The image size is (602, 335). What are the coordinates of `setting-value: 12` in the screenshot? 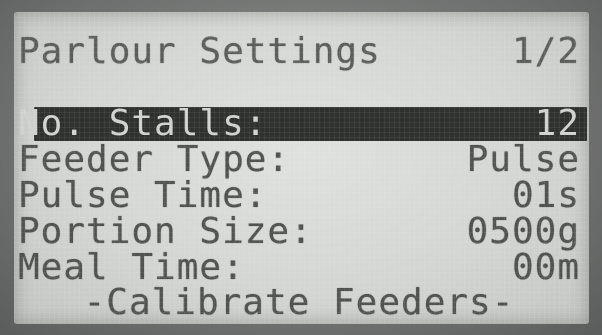 It's located at (557, 123).